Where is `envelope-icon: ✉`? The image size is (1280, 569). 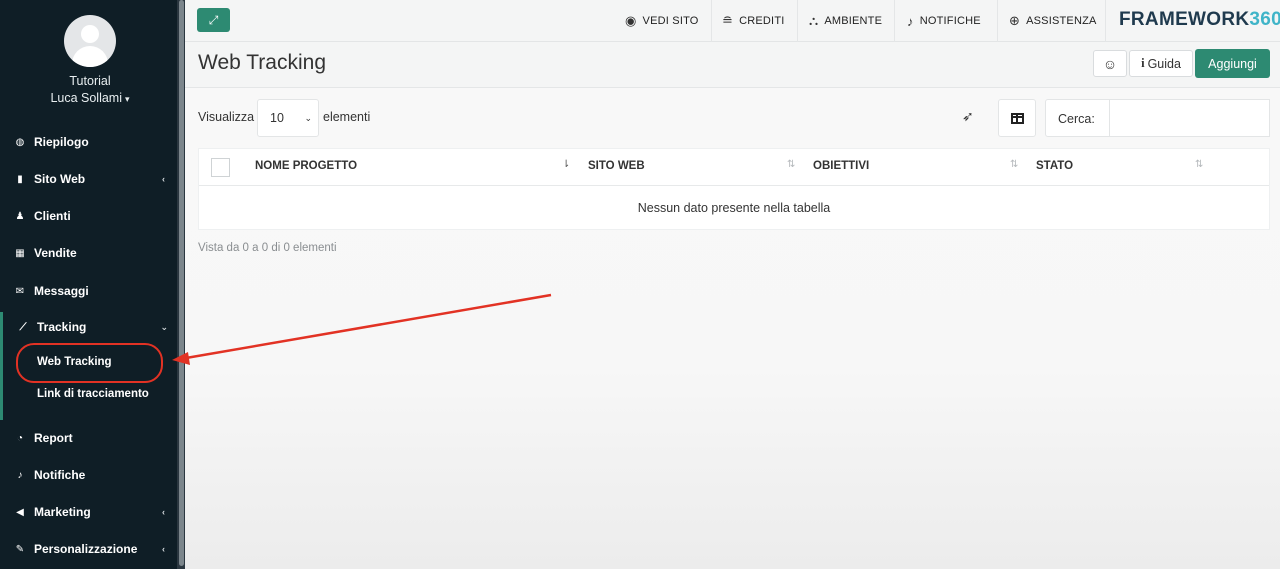
envelope-icon: ✉ is located at coordinates (20, 291).